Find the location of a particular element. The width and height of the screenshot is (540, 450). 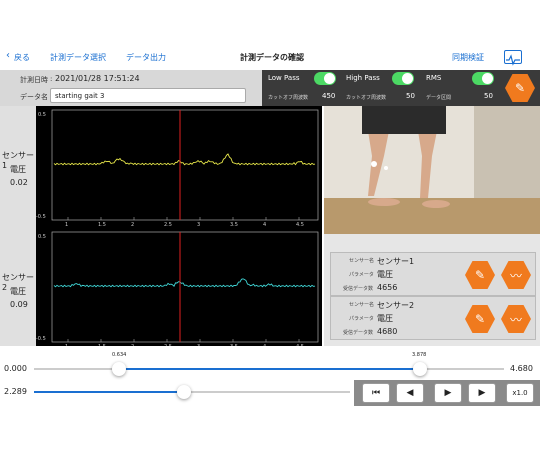

sensor1-chart-button: 〰 is located at coordinates (516, 275).